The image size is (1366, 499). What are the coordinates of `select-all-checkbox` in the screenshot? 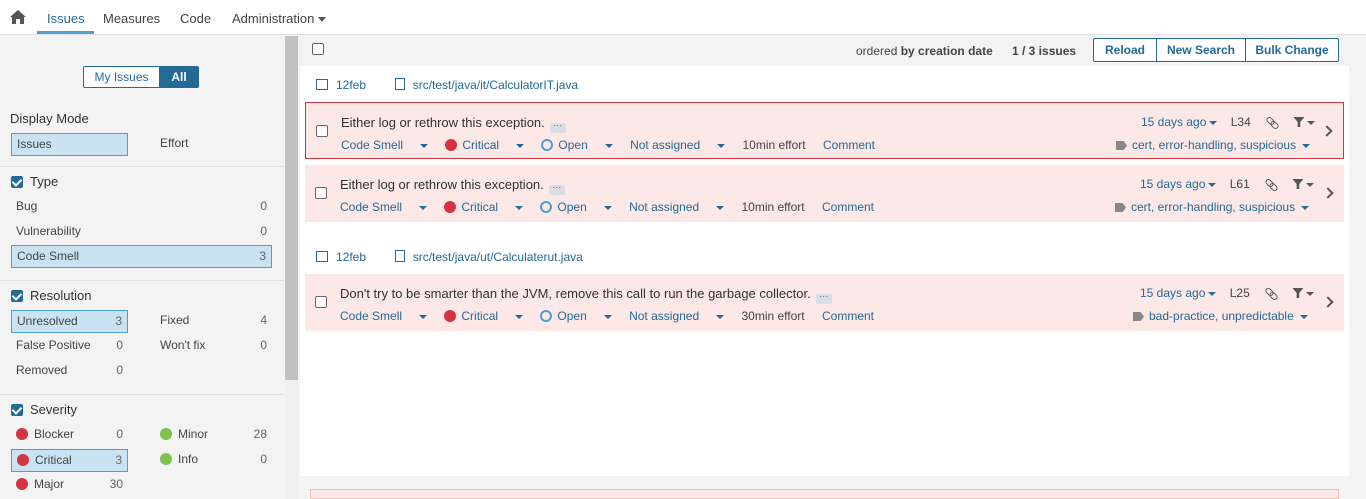 It's located at (318, 49).